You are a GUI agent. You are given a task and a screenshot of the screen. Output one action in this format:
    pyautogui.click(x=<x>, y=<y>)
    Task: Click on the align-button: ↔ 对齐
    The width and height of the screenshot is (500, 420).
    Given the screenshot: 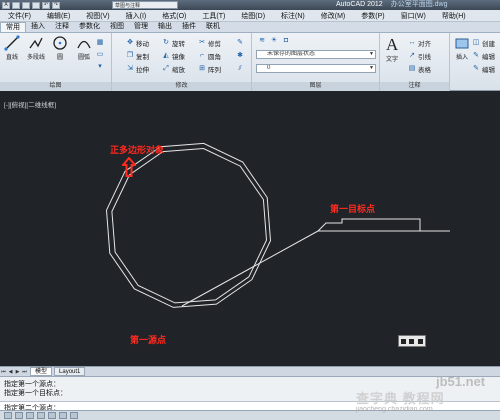 What is the action you would take?
    pyautogui.click(x=420, y=42)
    